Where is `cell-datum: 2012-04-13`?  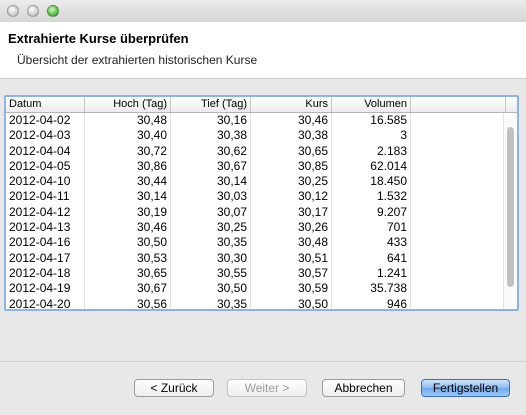
cell-datum: 2012-04-13 is located at coordinates (45, 228).